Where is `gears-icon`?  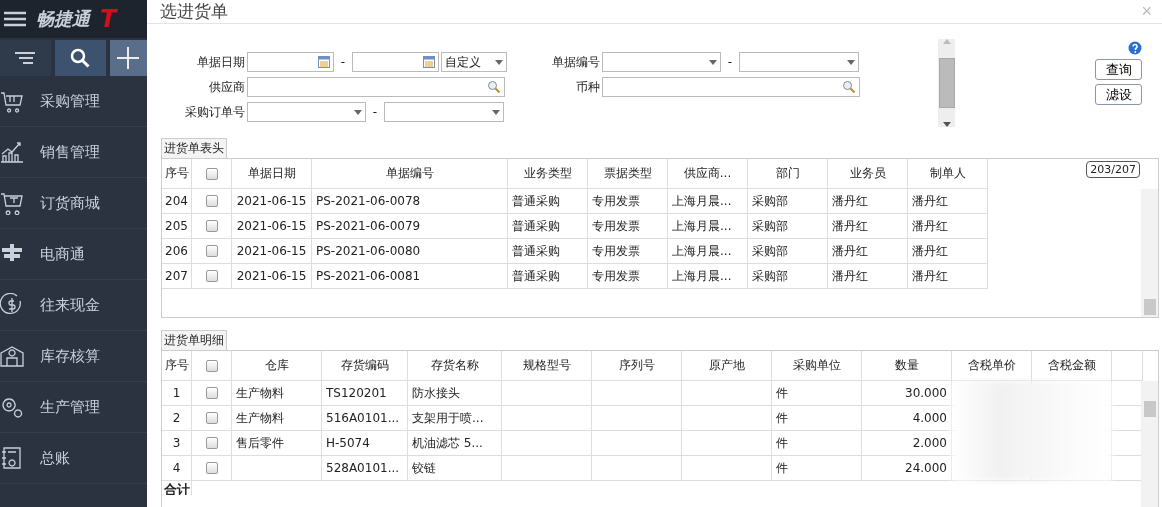
gears-icon is located at coordinates (12, 407).